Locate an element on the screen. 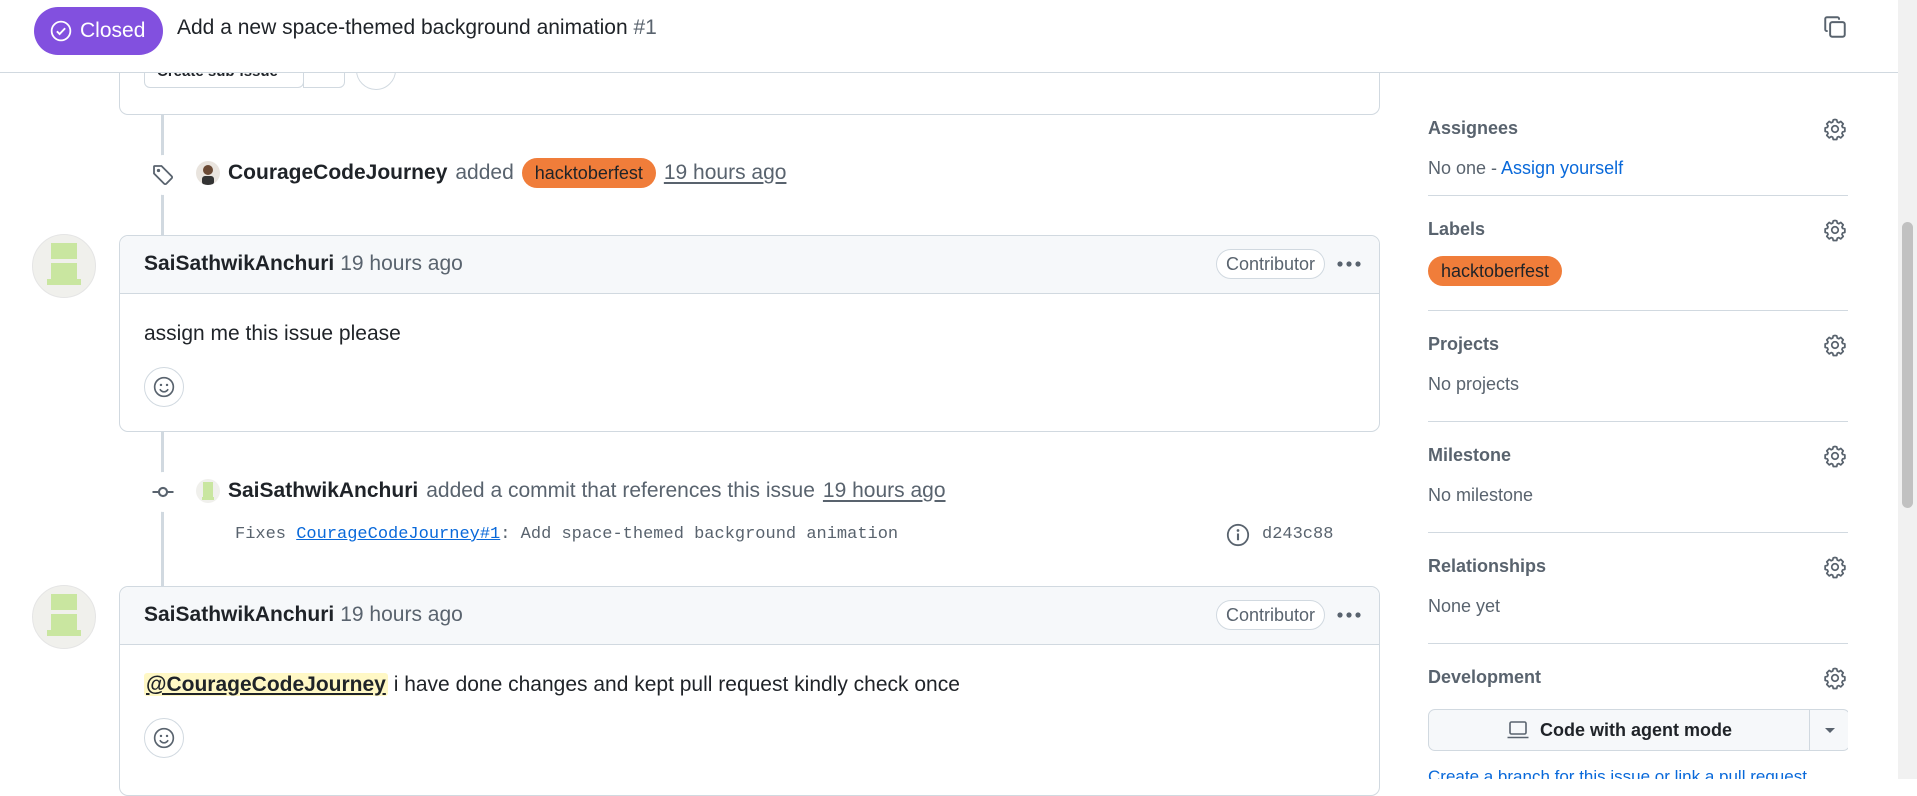 The image size is (1917, 796). laptop-icon is located at coordinates (1518, 730).